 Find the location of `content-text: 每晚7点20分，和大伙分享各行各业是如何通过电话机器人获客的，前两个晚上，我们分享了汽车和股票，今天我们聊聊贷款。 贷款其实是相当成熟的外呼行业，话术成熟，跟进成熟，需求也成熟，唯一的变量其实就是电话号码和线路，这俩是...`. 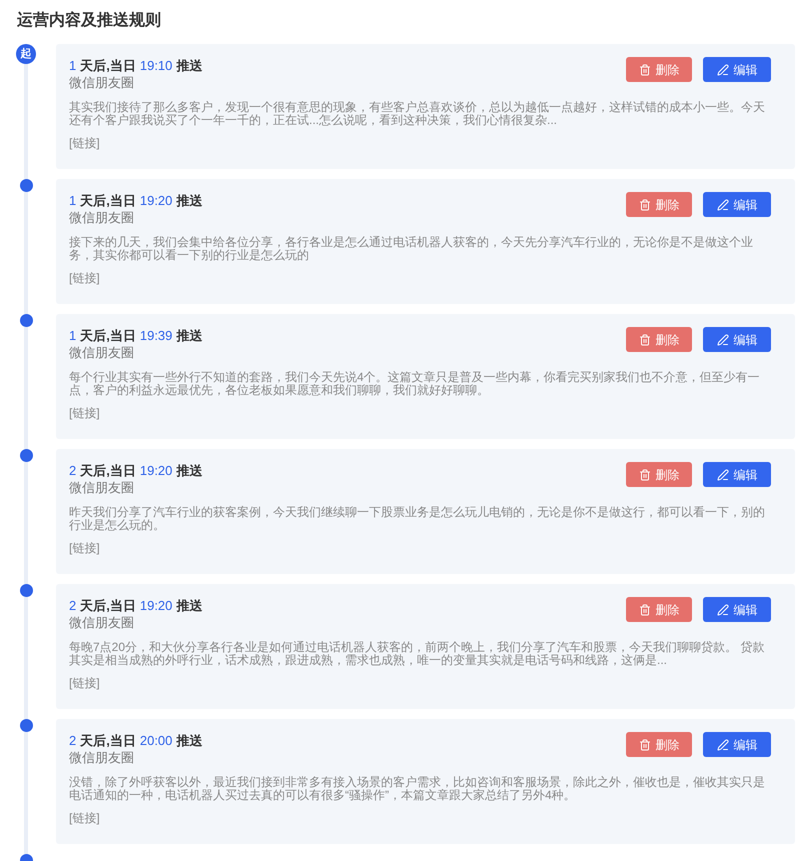

content-text: 每晚7点20分，和大伙分享各行各业是如何通过电话机器人获客的，前两个晚上，我们分享了汽车和股票，今天我们聊聊贷款。 贷款其实是相当成熟的外呼行业，话术成熟，跟进成熟，需求也成熟，唯一的变量其实就是电话号码和线路，这俩是... is located at coordinates (417, 654).